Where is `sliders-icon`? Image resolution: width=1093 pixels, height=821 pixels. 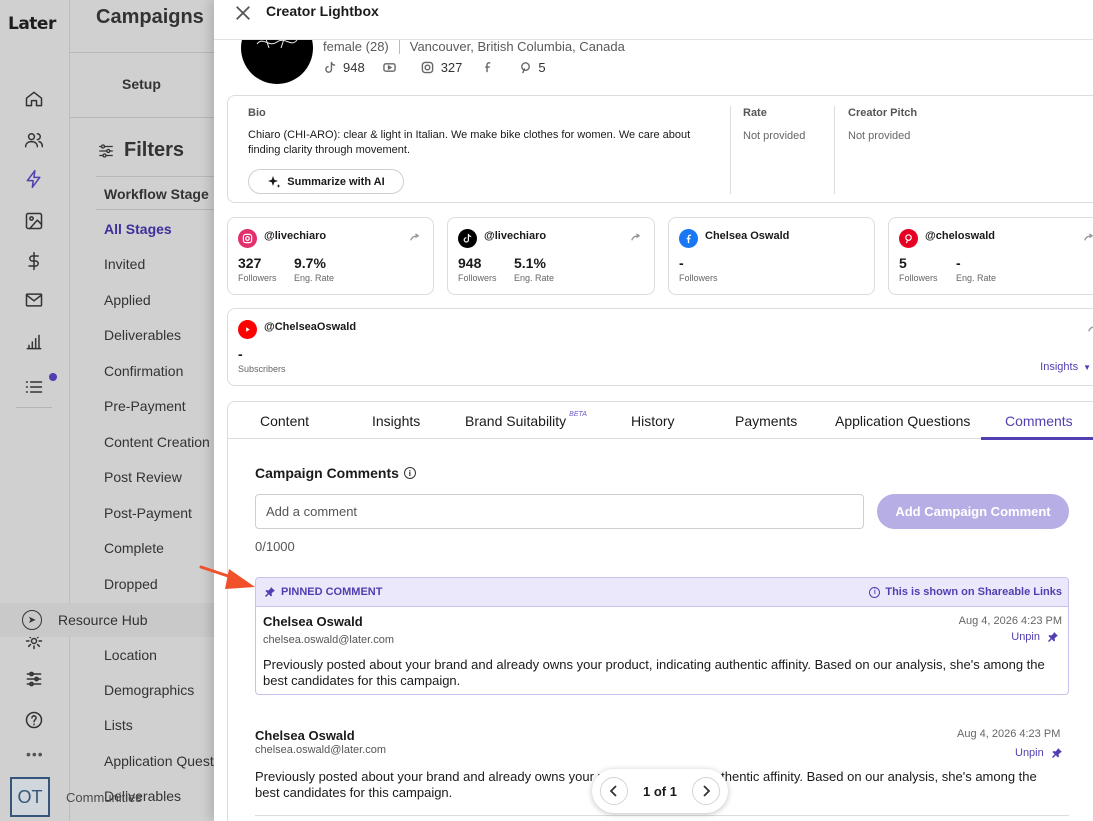 sliders-icon is located at coordinates (34, 679).